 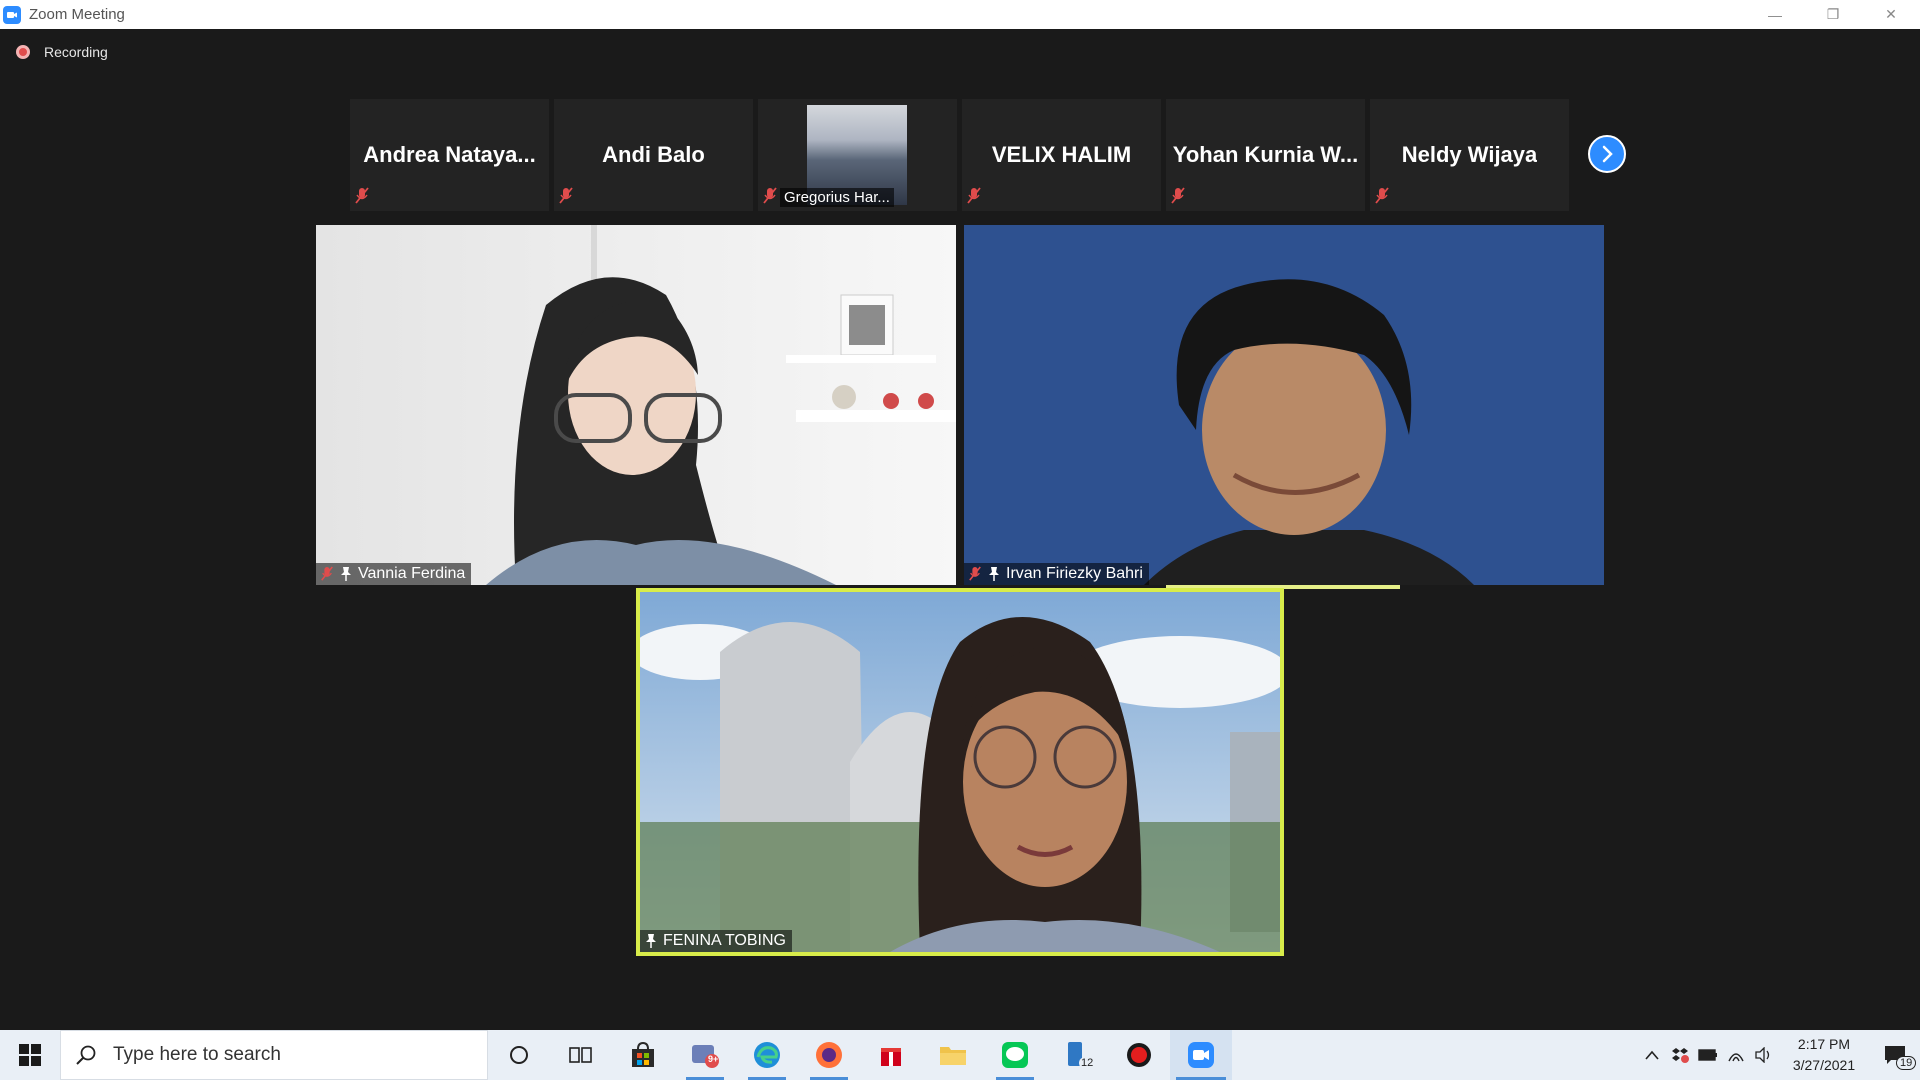 I want to click on participant-name: Andi Balo, so click(x=653, y=154).